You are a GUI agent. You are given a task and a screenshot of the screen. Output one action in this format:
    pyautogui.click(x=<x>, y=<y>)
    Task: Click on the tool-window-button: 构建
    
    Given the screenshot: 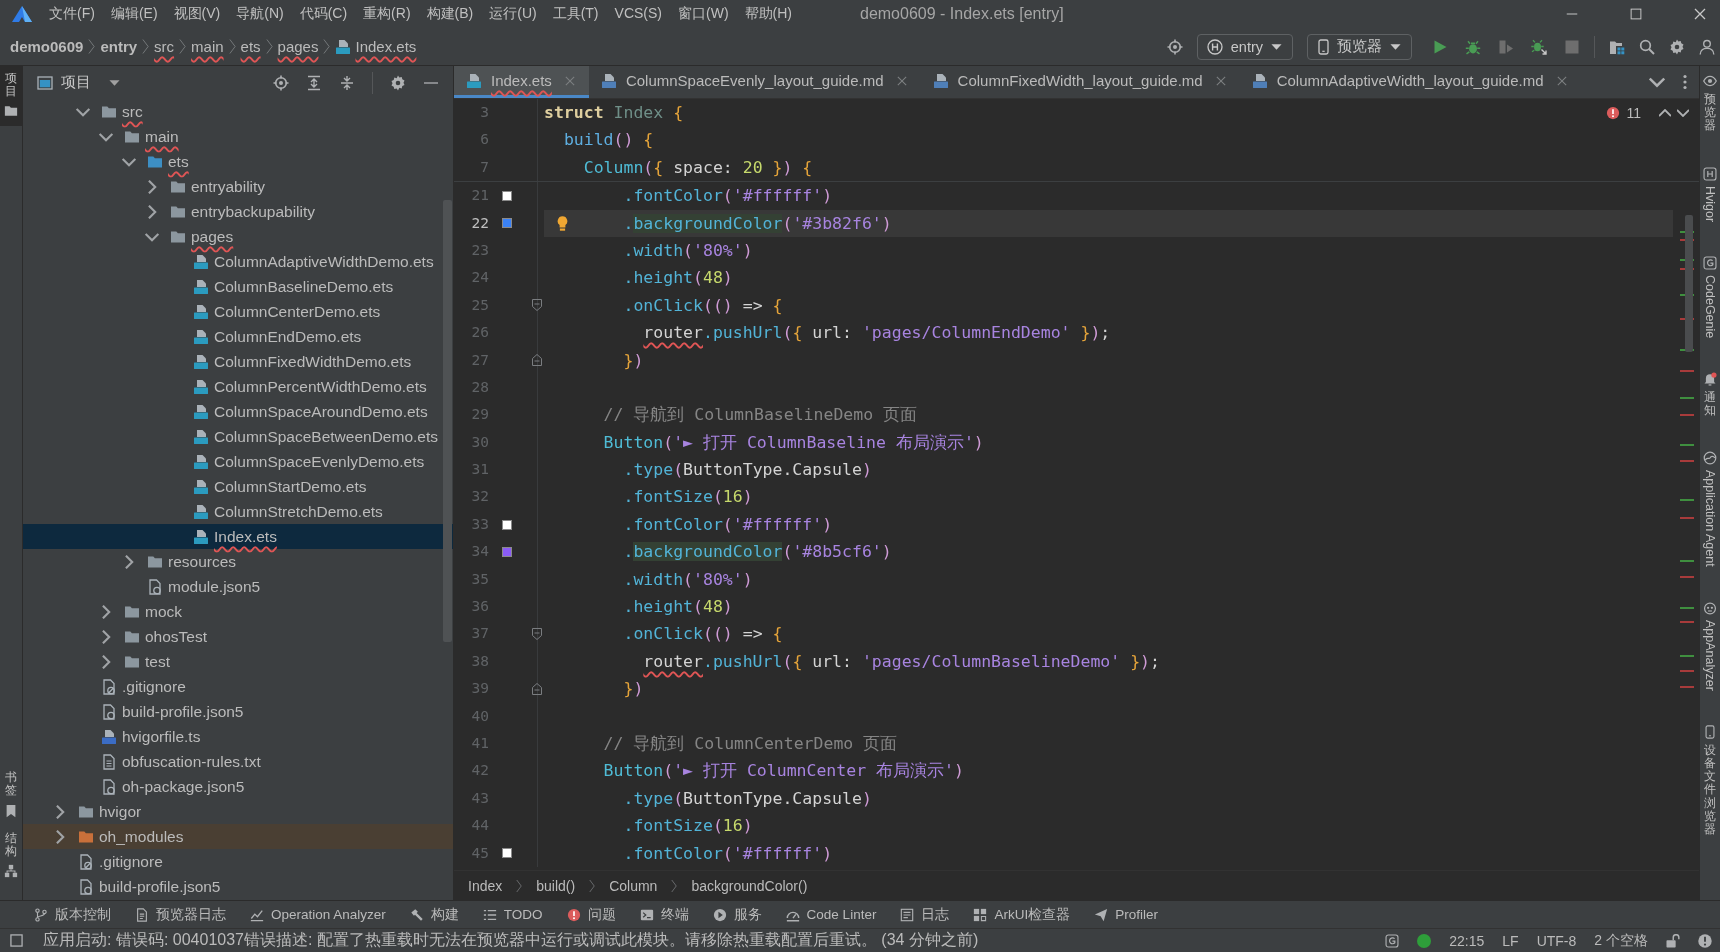 What is the action you would take?
    pyautogui.click(x=434, y=914)
    